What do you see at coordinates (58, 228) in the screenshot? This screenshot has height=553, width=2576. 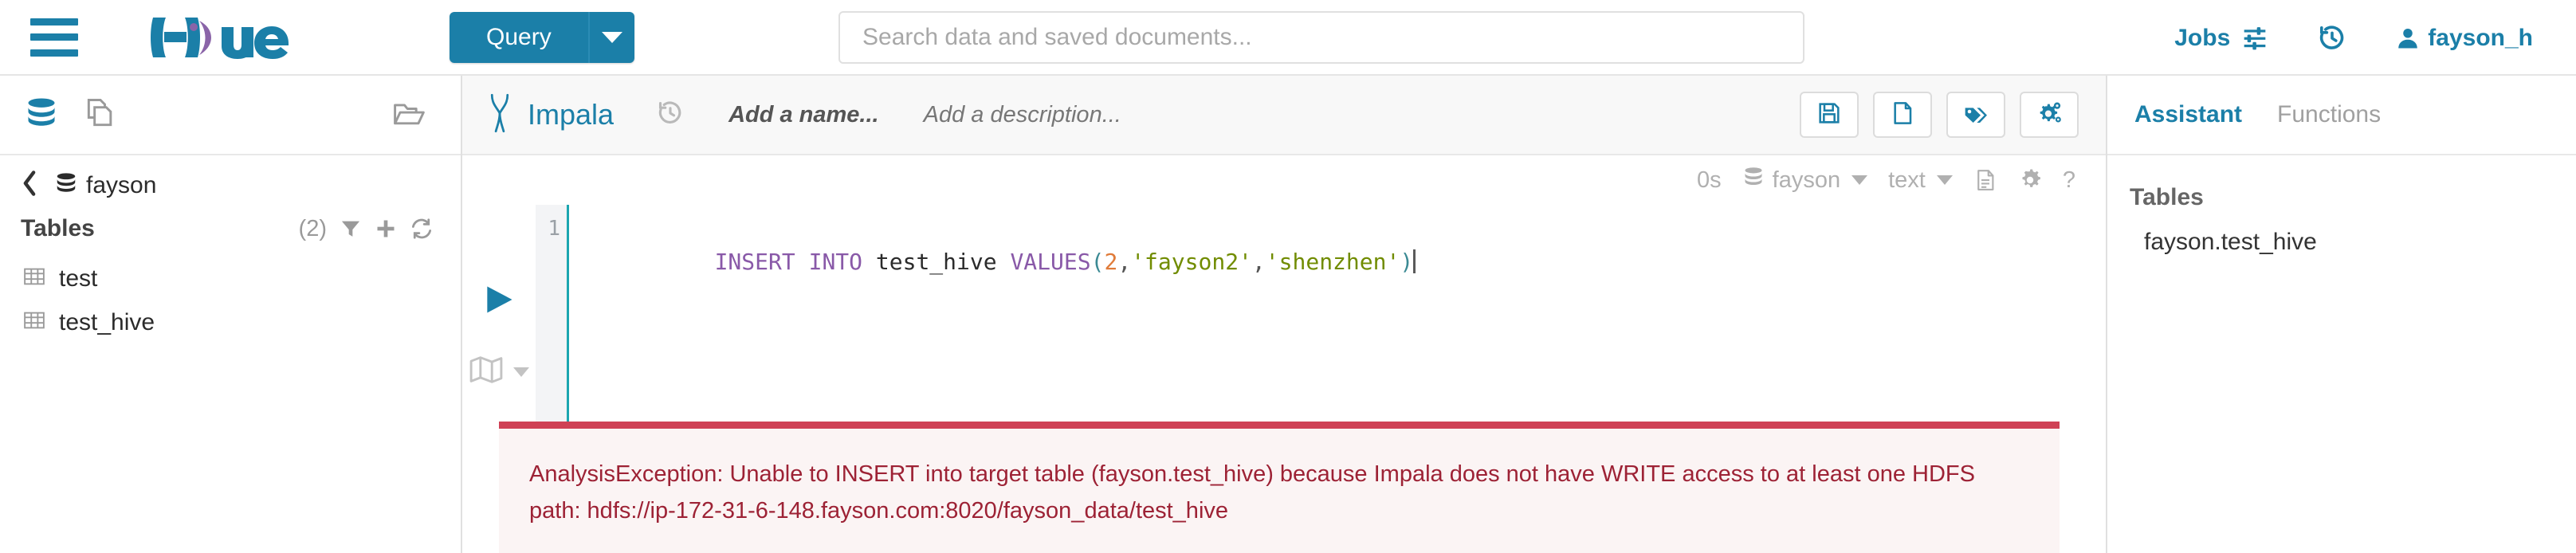 I see `tables-title: Tables` at bounding box center [58, 228].